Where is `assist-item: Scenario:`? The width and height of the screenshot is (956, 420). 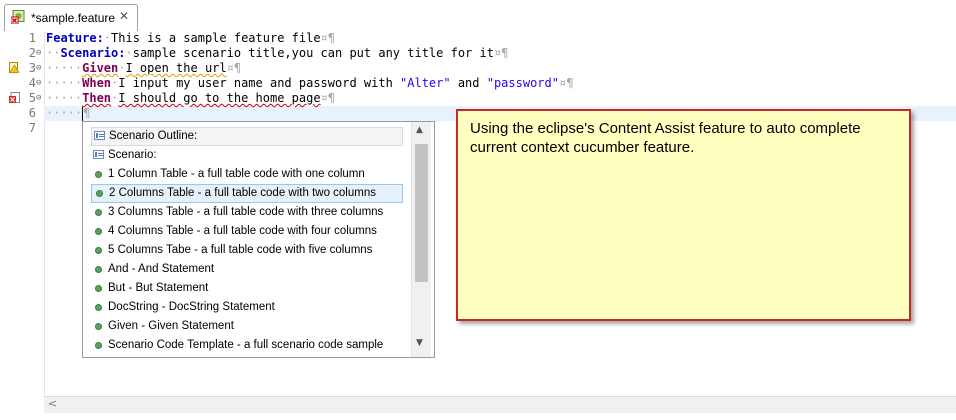 assist-item: Scenario: is located at coordinates (246, 155).